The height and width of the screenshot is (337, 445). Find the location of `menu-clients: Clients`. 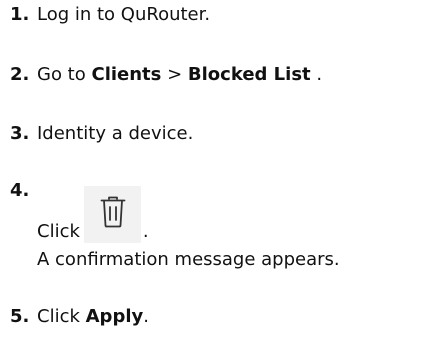

menu-clients: Clients is located at coordinates (126, 74).